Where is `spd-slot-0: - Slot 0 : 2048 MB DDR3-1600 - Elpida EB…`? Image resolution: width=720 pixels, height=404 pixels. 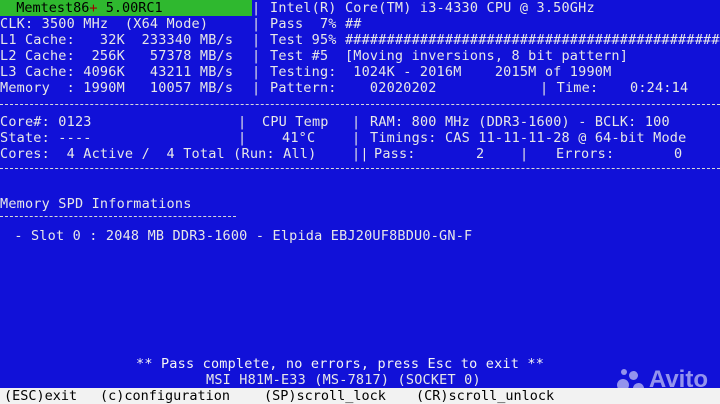 spd-slot-0: - Slot 0 : 2048 MB DDR3-1600 - Elpida EB… is located at coordinates (239, 236).